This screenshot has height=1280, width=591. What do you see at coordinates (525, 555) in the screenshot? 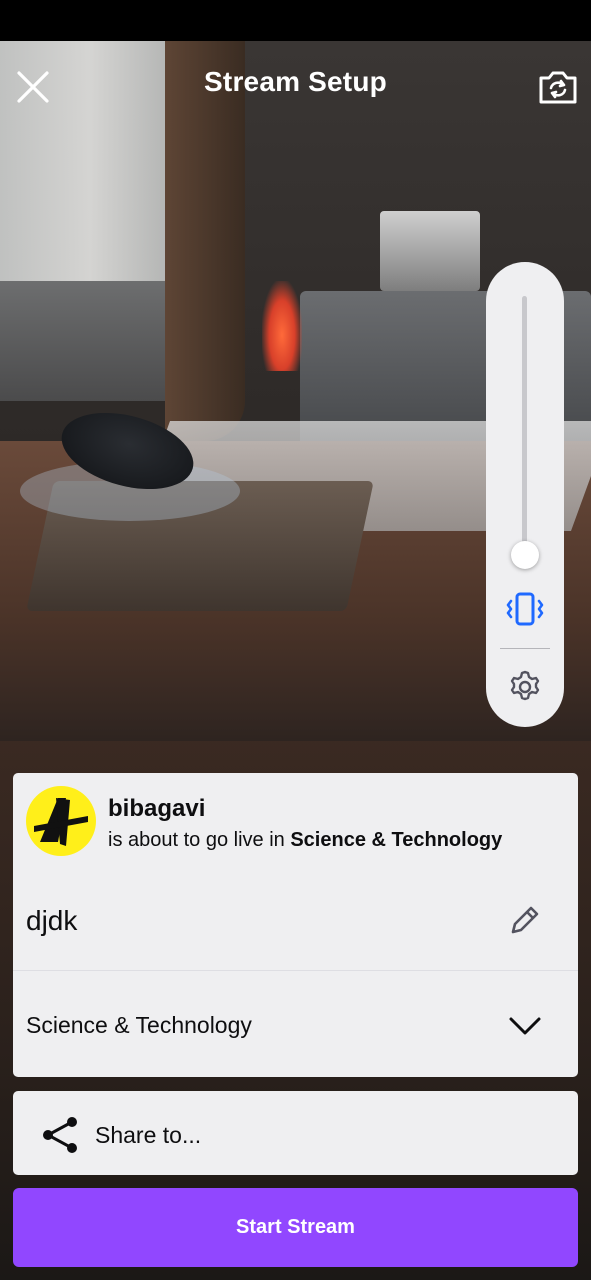
I see `zoom-slider-thumb` at bounding box center [525, 555].